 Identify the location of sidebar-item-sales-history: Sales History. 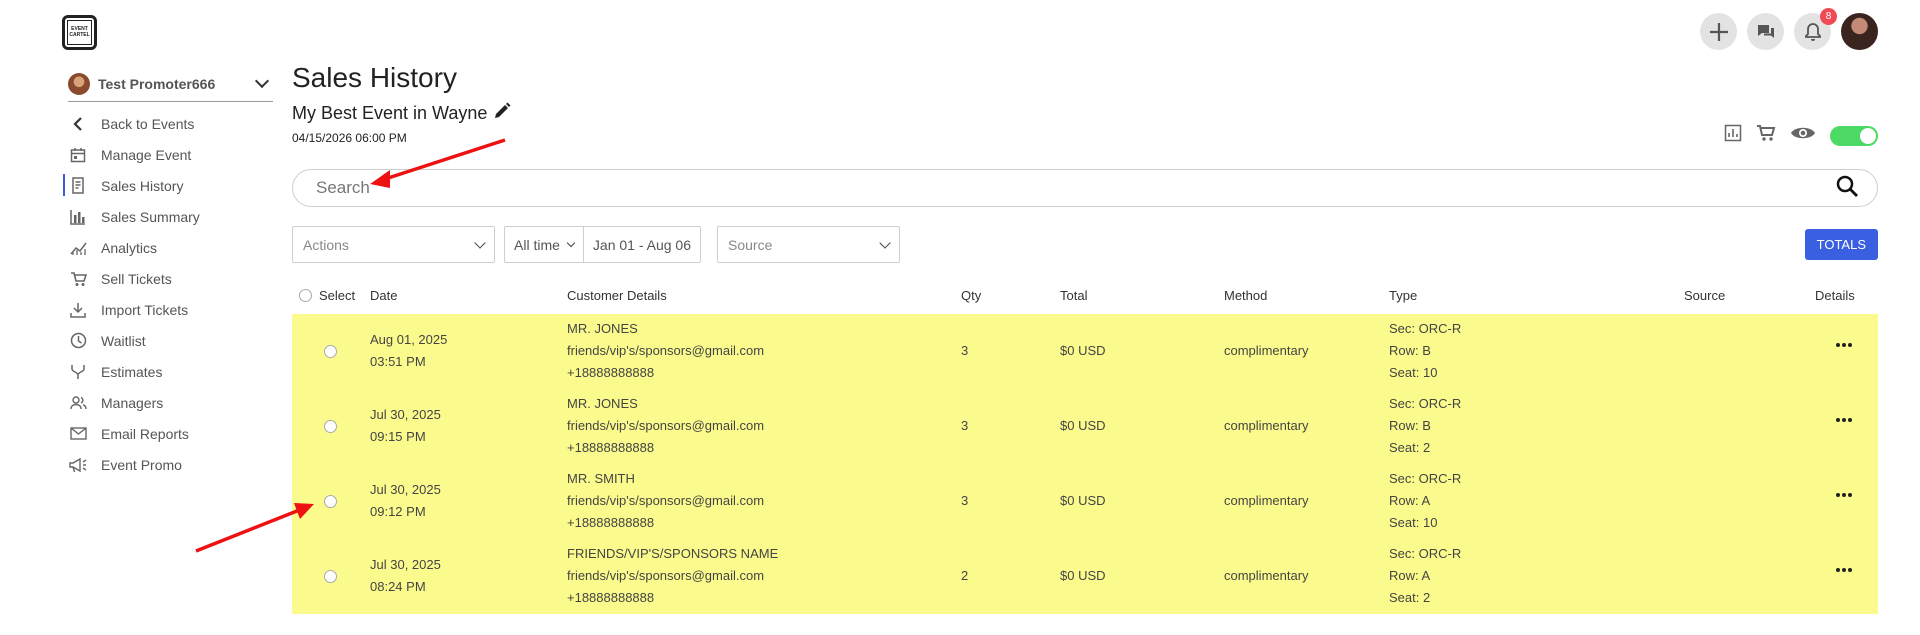
(168, 185).